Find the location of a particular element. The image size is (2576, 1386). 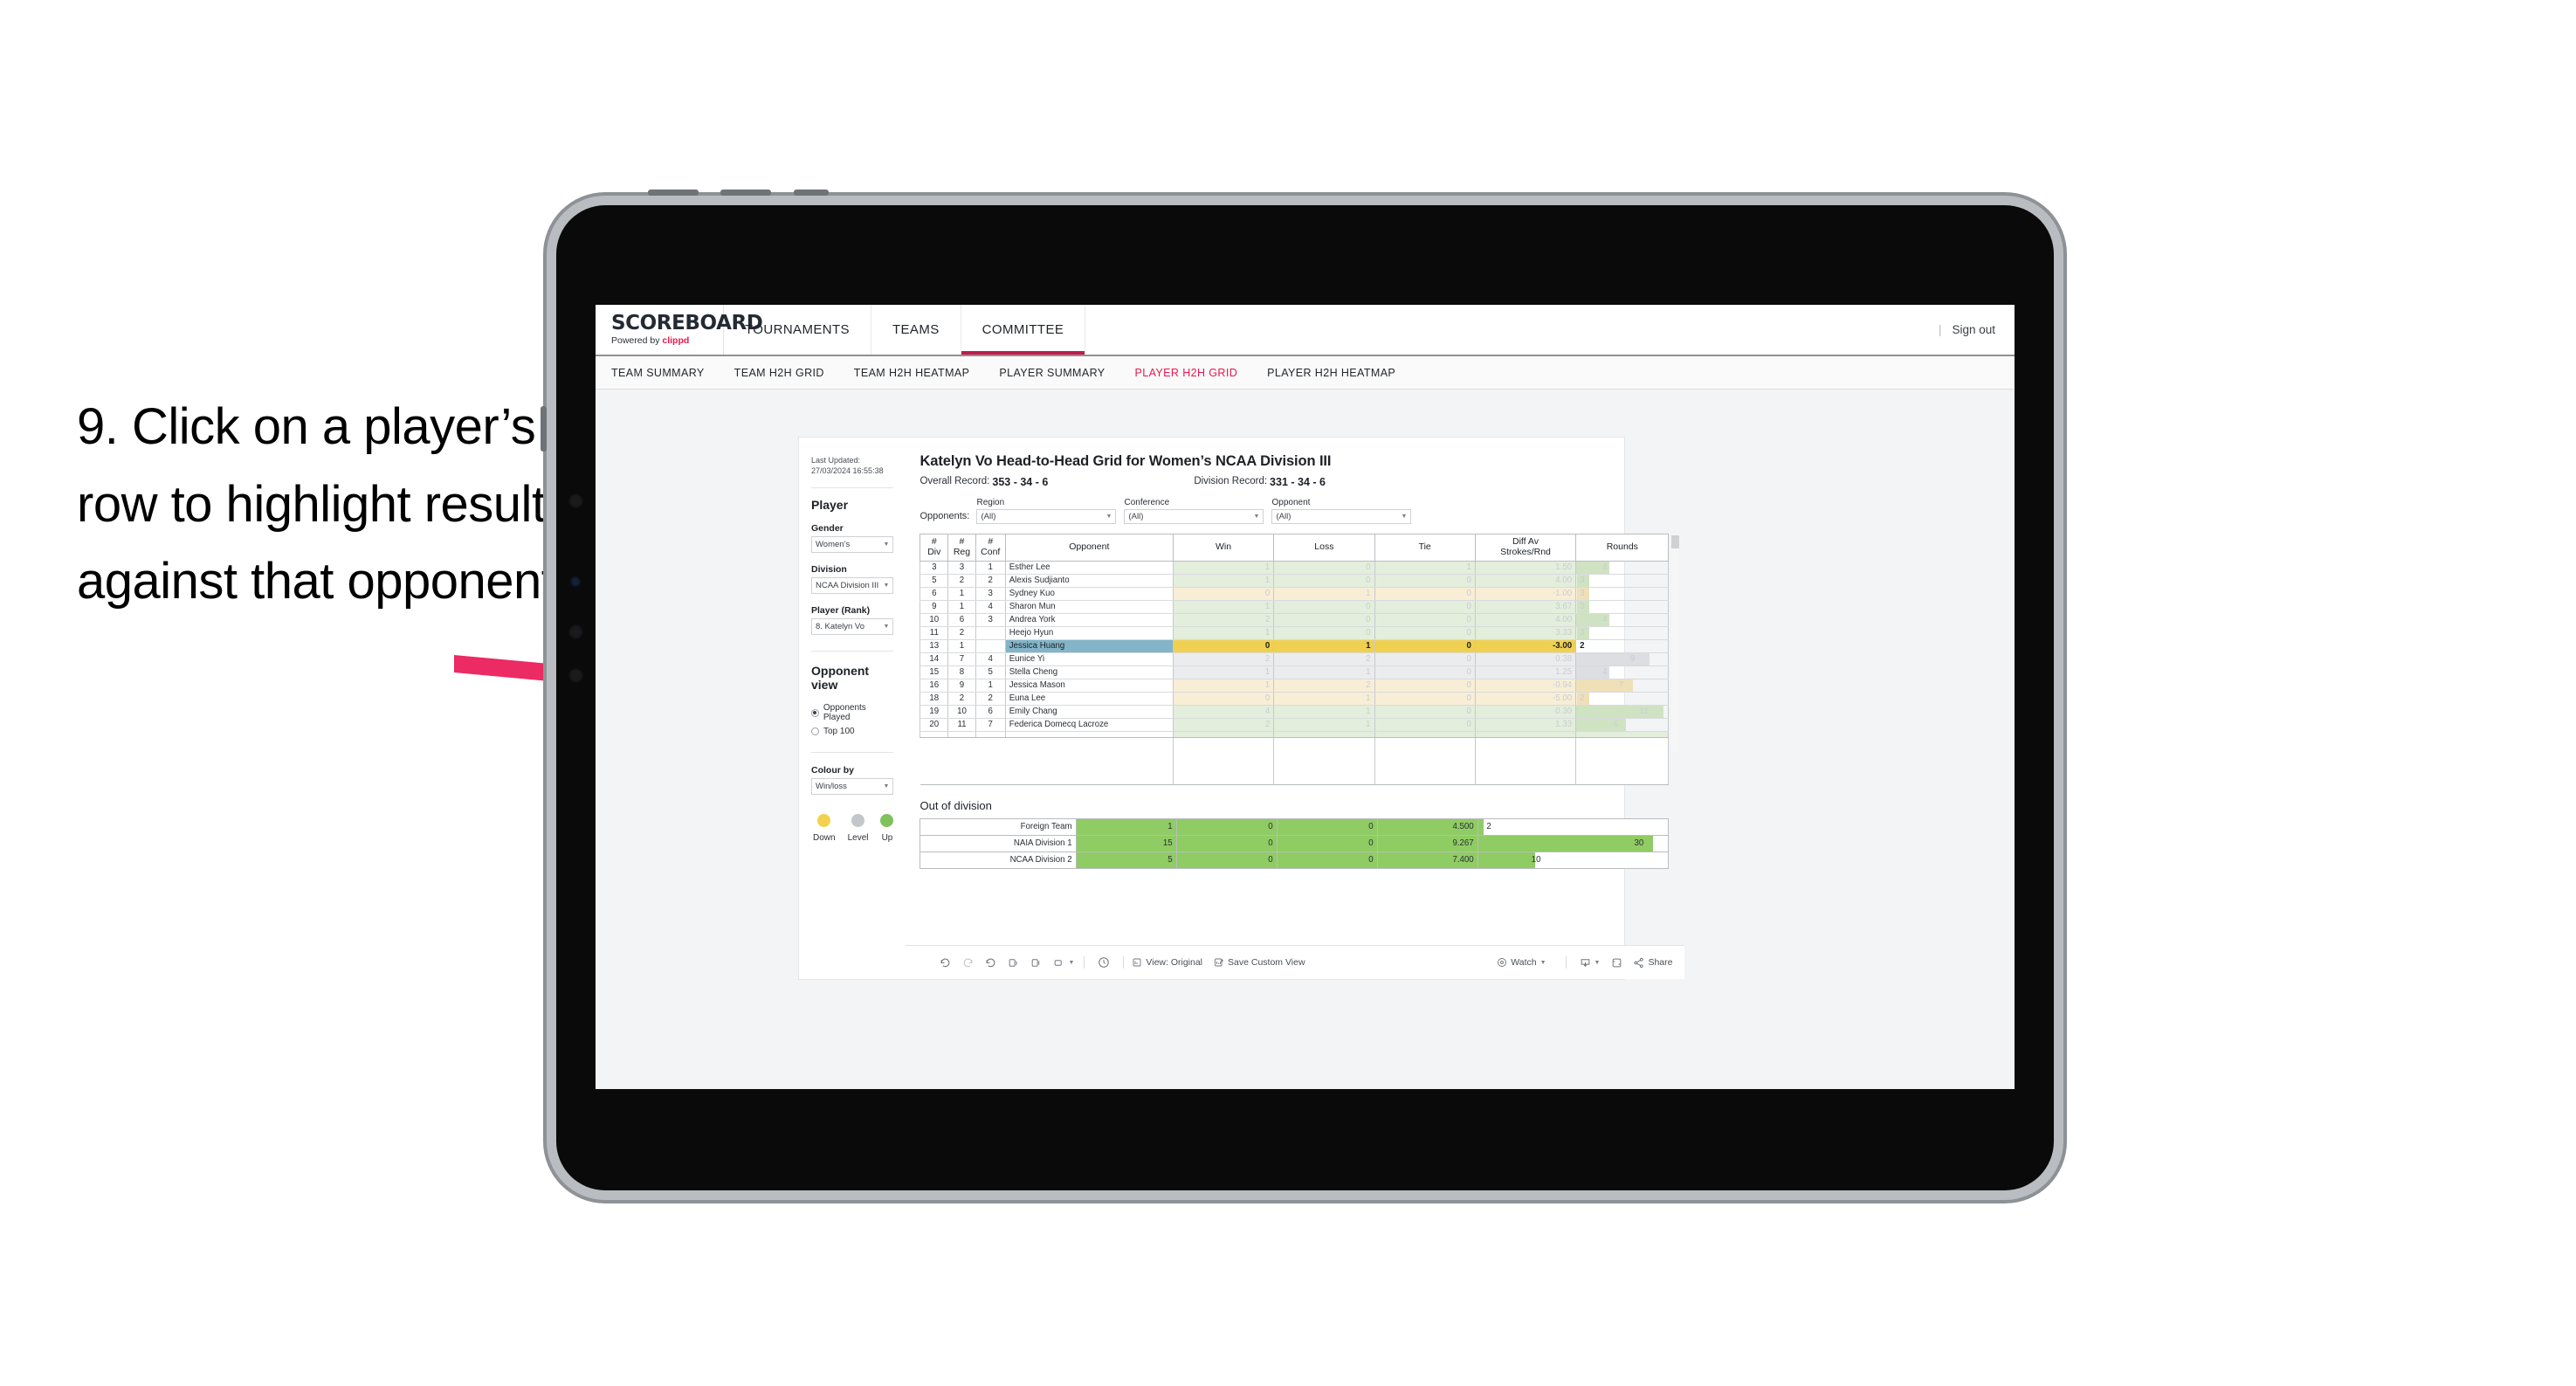

cell-div-rank: 14 is located at coordinates (934, 659).